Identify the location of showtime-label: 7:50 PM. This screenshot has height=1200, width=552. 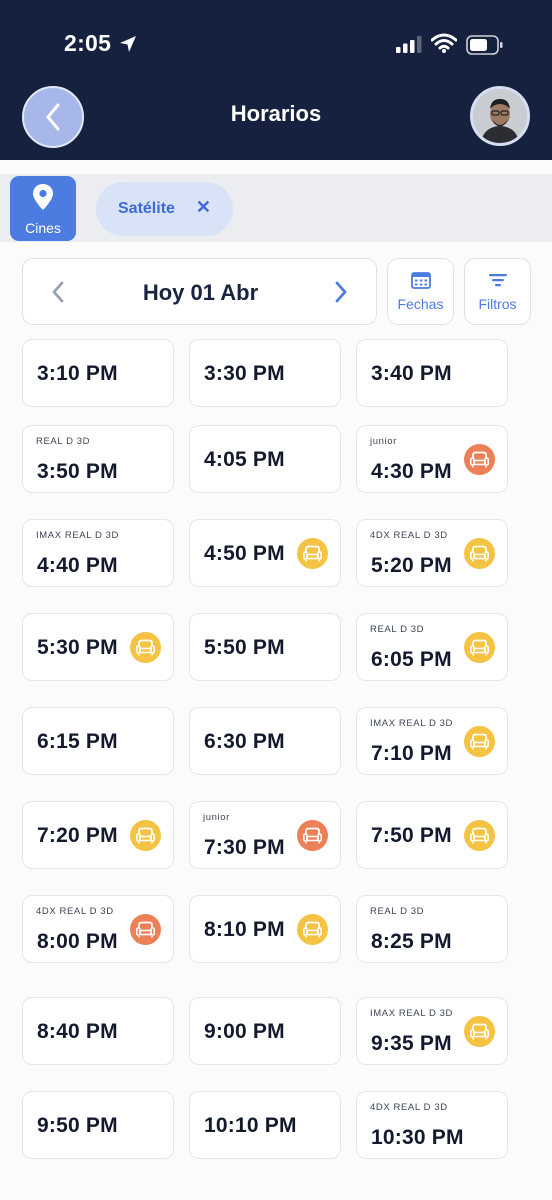
(411, 835).